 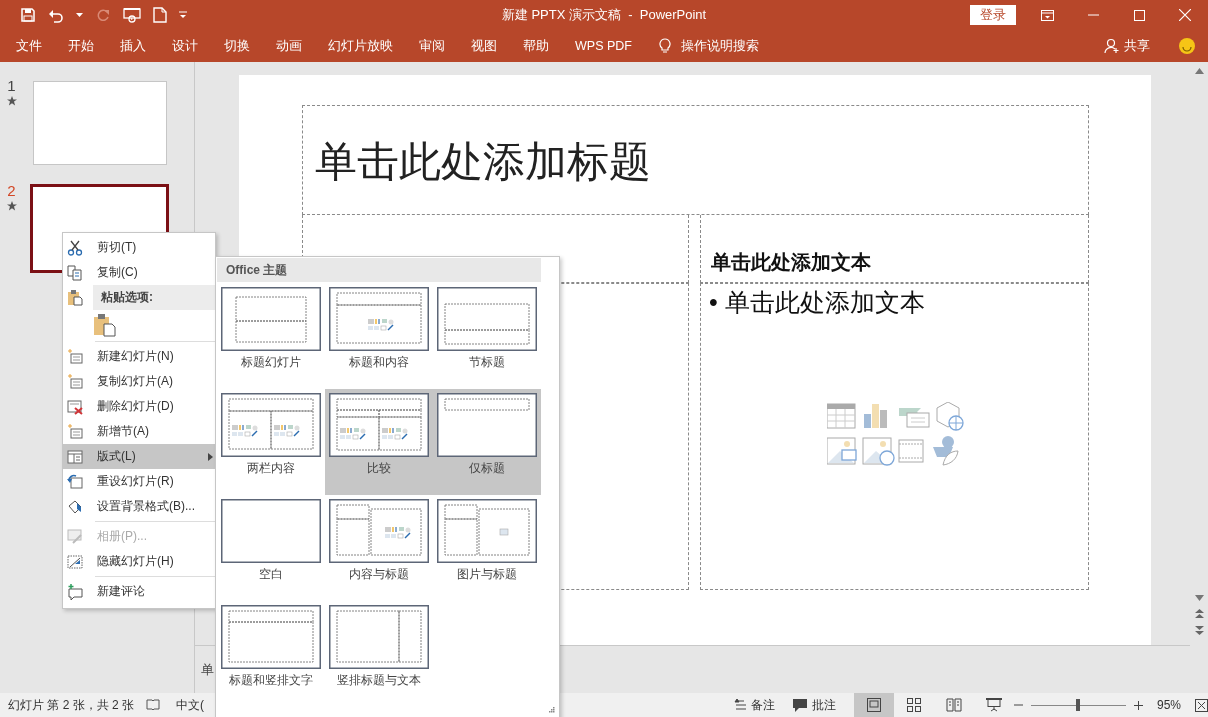 I want to click on title-placeholder: 单击此处添加标题, so click(x=695, y=160).